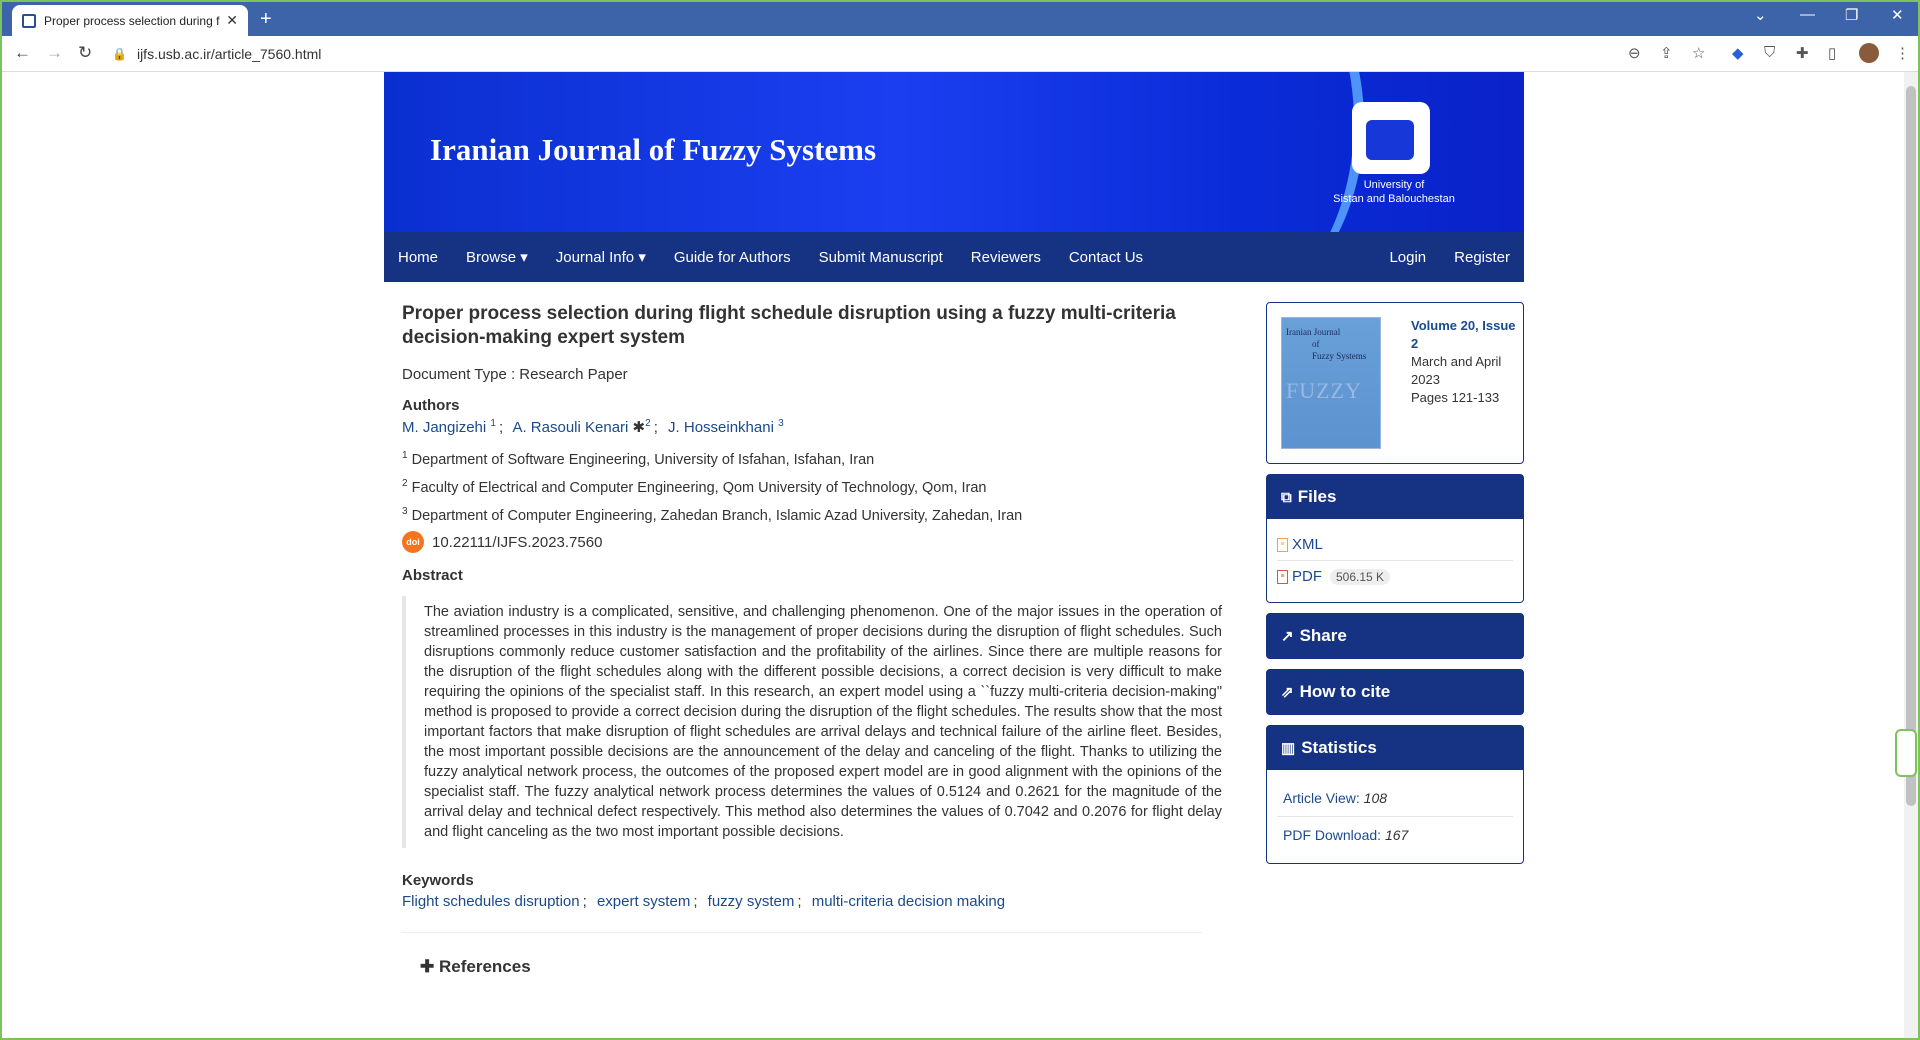 The width and height of the screenshot is (1920, 1040). I want to click on nav-login: Login, so click(1407, 257).